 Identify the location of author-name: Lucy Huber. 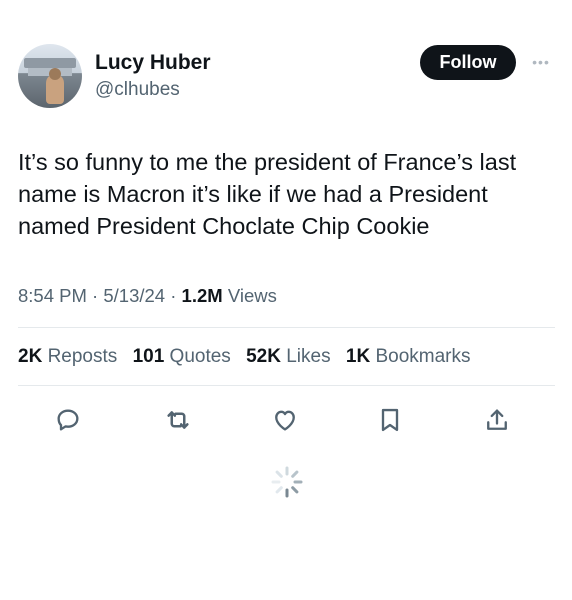
(153, 63).